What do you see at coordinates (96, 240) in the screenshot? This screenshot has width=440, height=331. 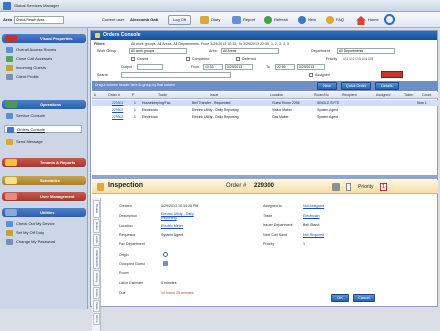 I see `tab-links: Links` at bounding box center [96, 240].